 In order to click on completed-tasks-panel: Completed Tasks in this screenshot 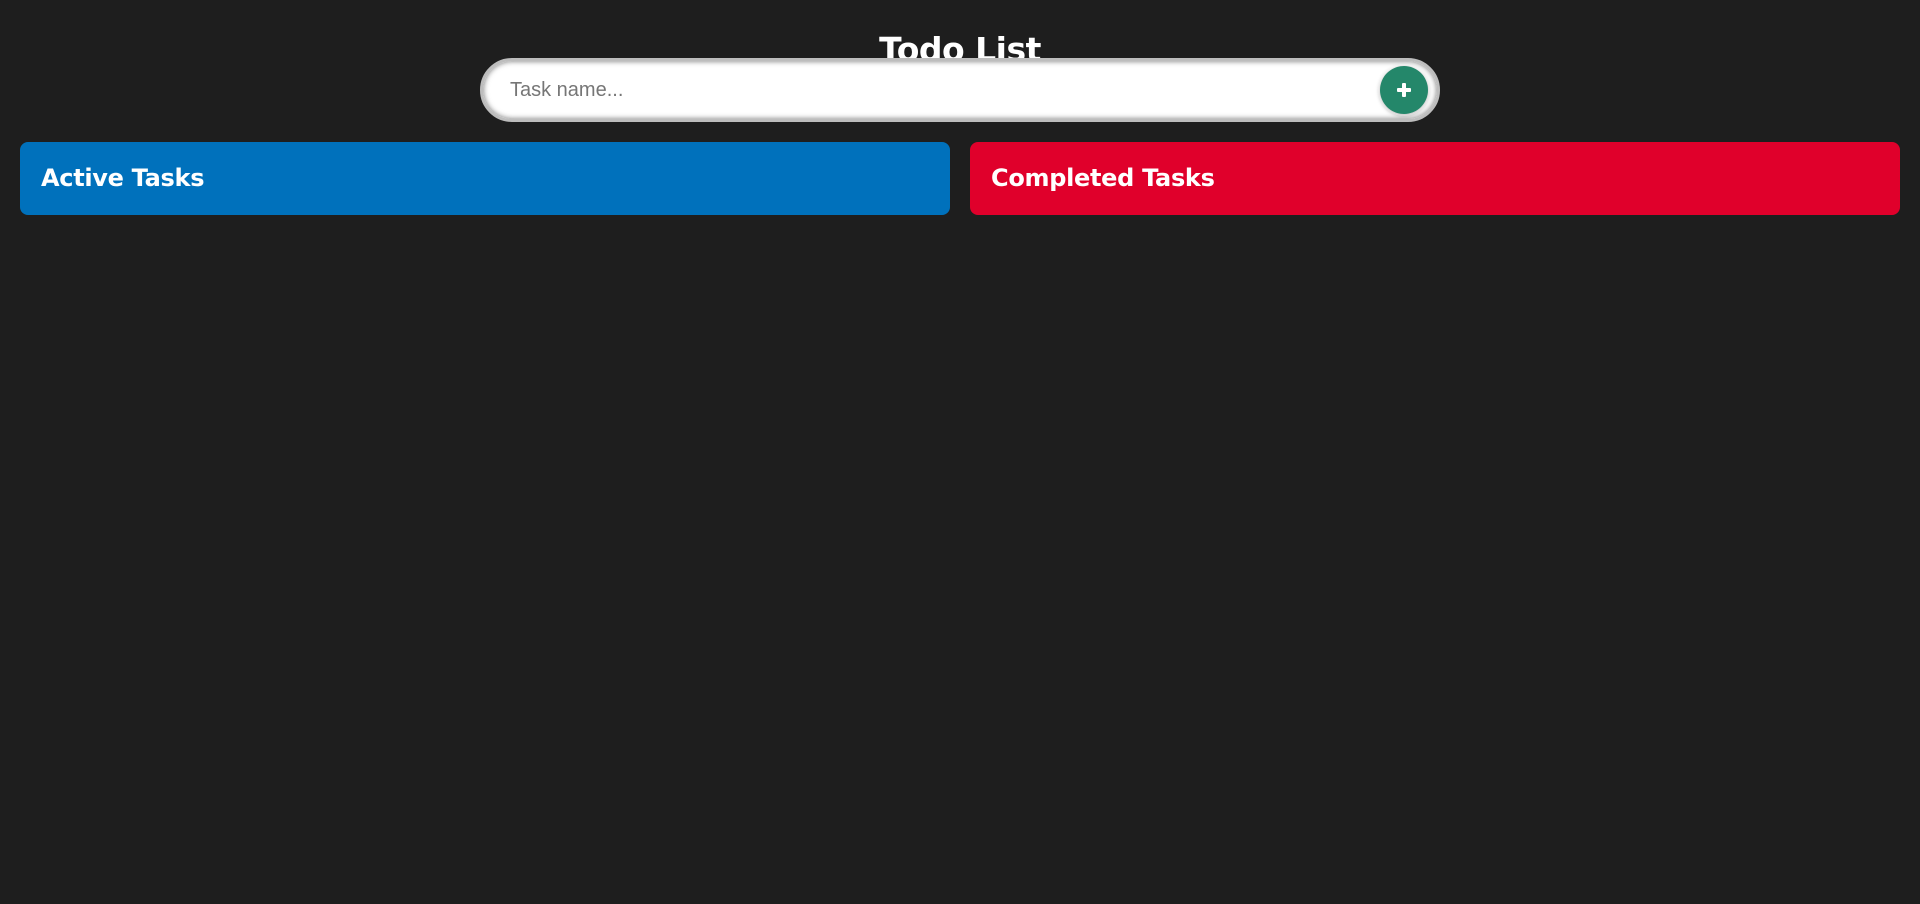, I will do `click(1435, 178)`.